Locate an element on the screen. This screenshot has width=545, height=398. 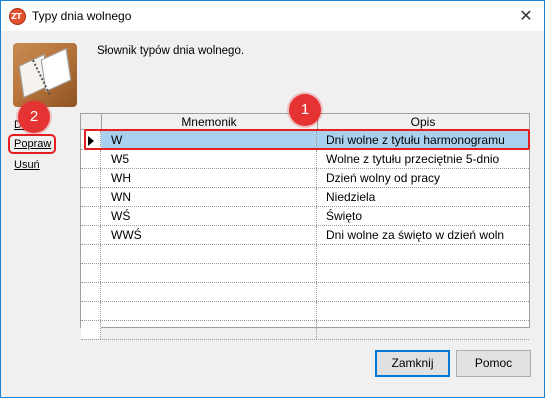
table-row: WŚ Święto is located at coordinates (305, 216).